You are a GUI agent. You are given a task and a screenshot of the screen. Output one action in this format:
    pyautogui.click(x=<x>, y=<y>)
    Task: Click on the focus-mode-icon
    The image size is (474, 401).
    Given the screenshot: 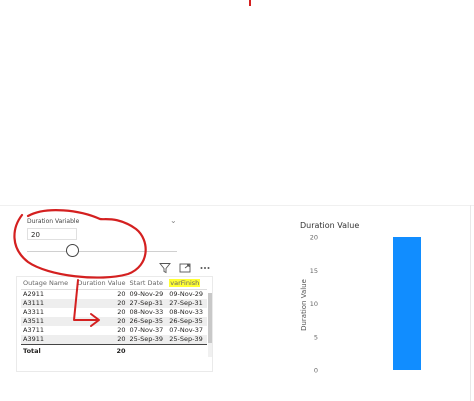 What is the action you would take?
    pyautogui.click(x=185, y=269)
    